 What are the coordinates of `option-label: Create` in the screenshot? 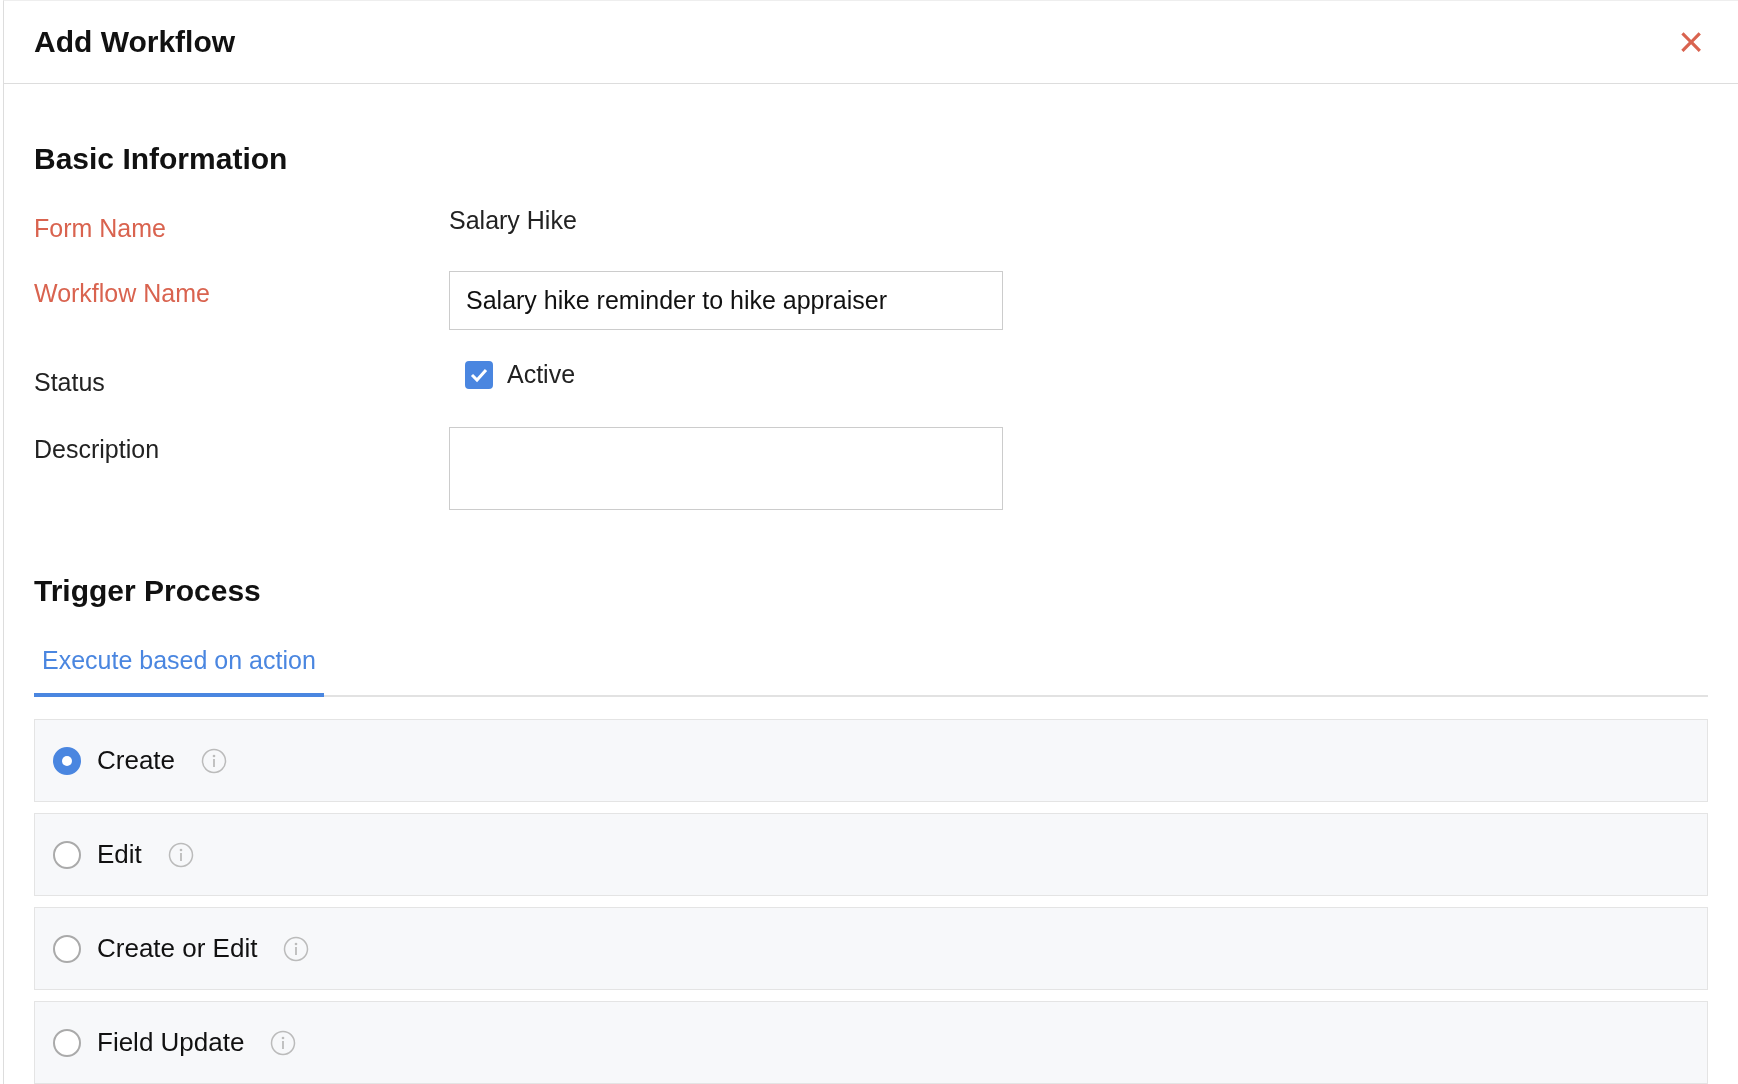 It's located at (136, 760).